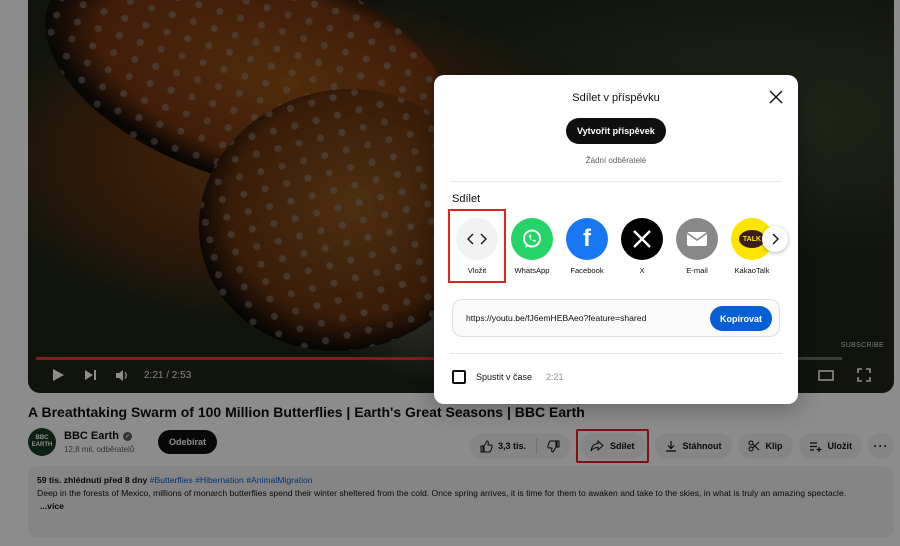 This screenshot has width=900, height=546. I want to click on whatsapp-icon, so click(532, 239).